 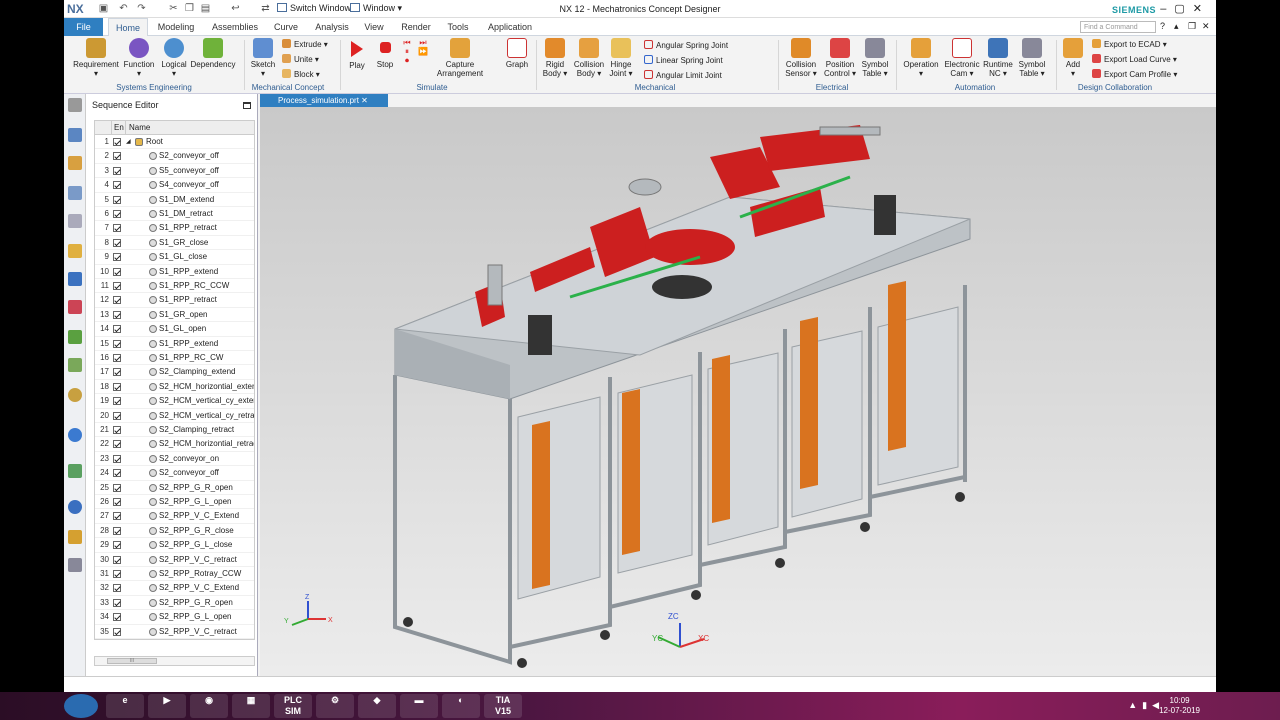 I want to click on system-navigator-icon, so click(x=75, y=163).